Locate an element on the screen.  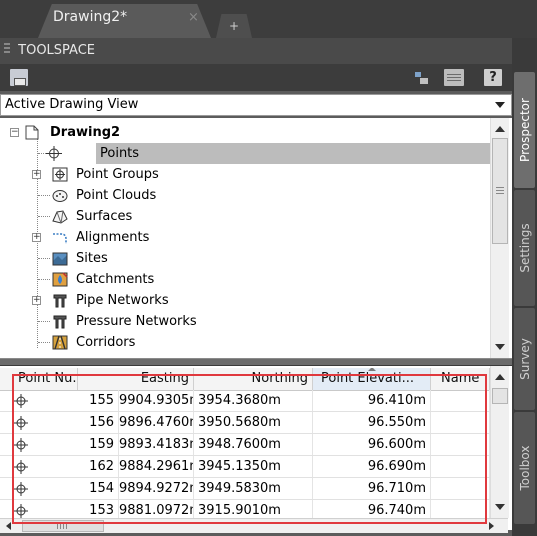
pressure-network-icon is located at coordinates (60, 322).